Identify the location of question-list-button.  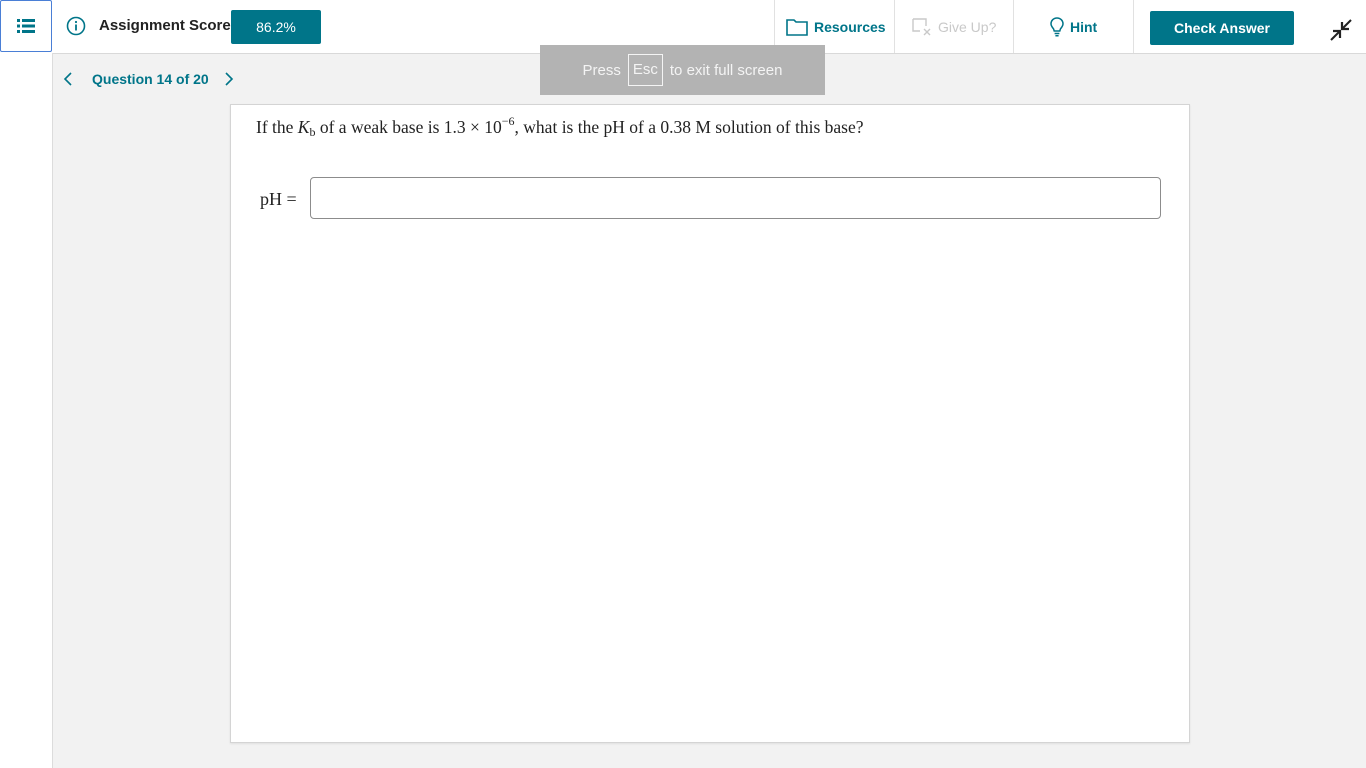
(26, 26).